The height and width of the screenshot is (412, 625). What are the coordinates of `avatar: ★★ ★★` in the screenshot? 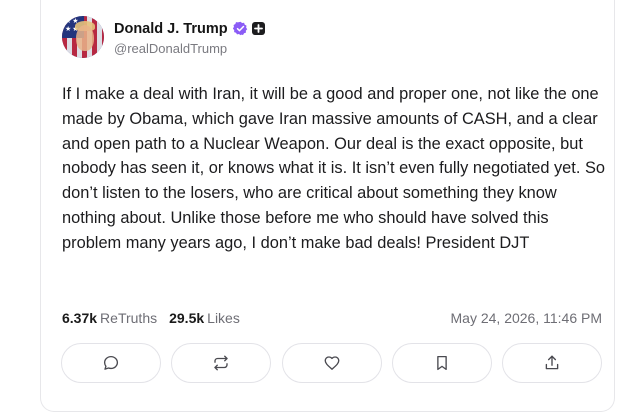 It's located at (83, 37).